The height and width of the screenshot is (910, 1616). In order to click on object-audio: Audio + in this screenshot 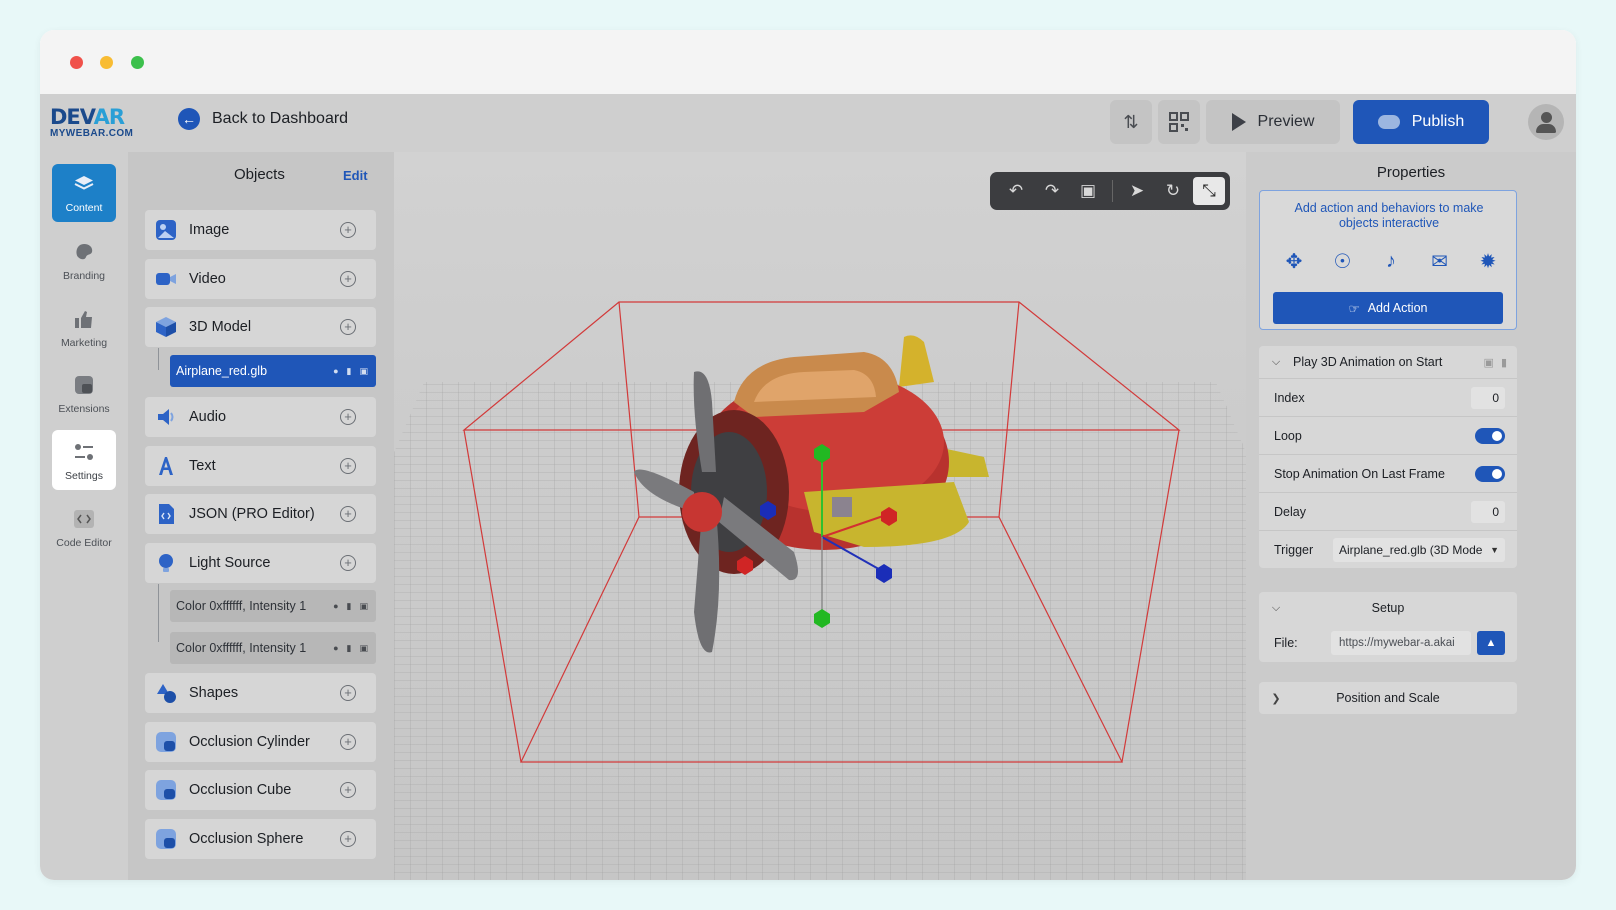, I will do `click(260, 417)`.